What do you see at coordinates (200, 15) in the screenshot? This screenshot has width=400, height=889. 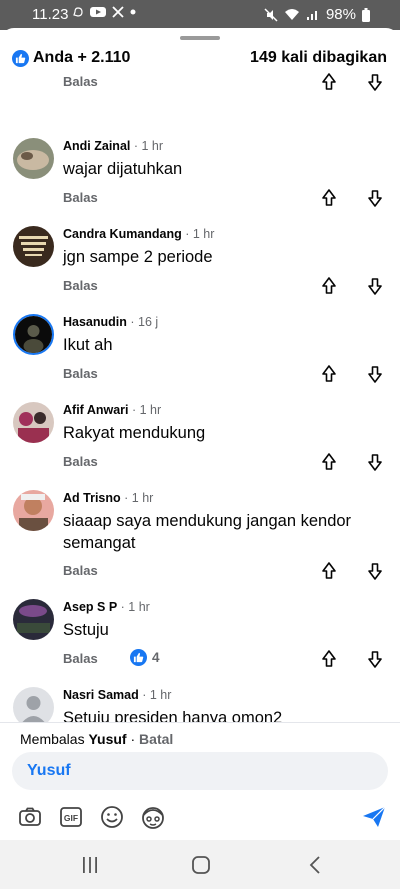 I see `status-bar: 11.23 98%` at bounding box center [200, 15].